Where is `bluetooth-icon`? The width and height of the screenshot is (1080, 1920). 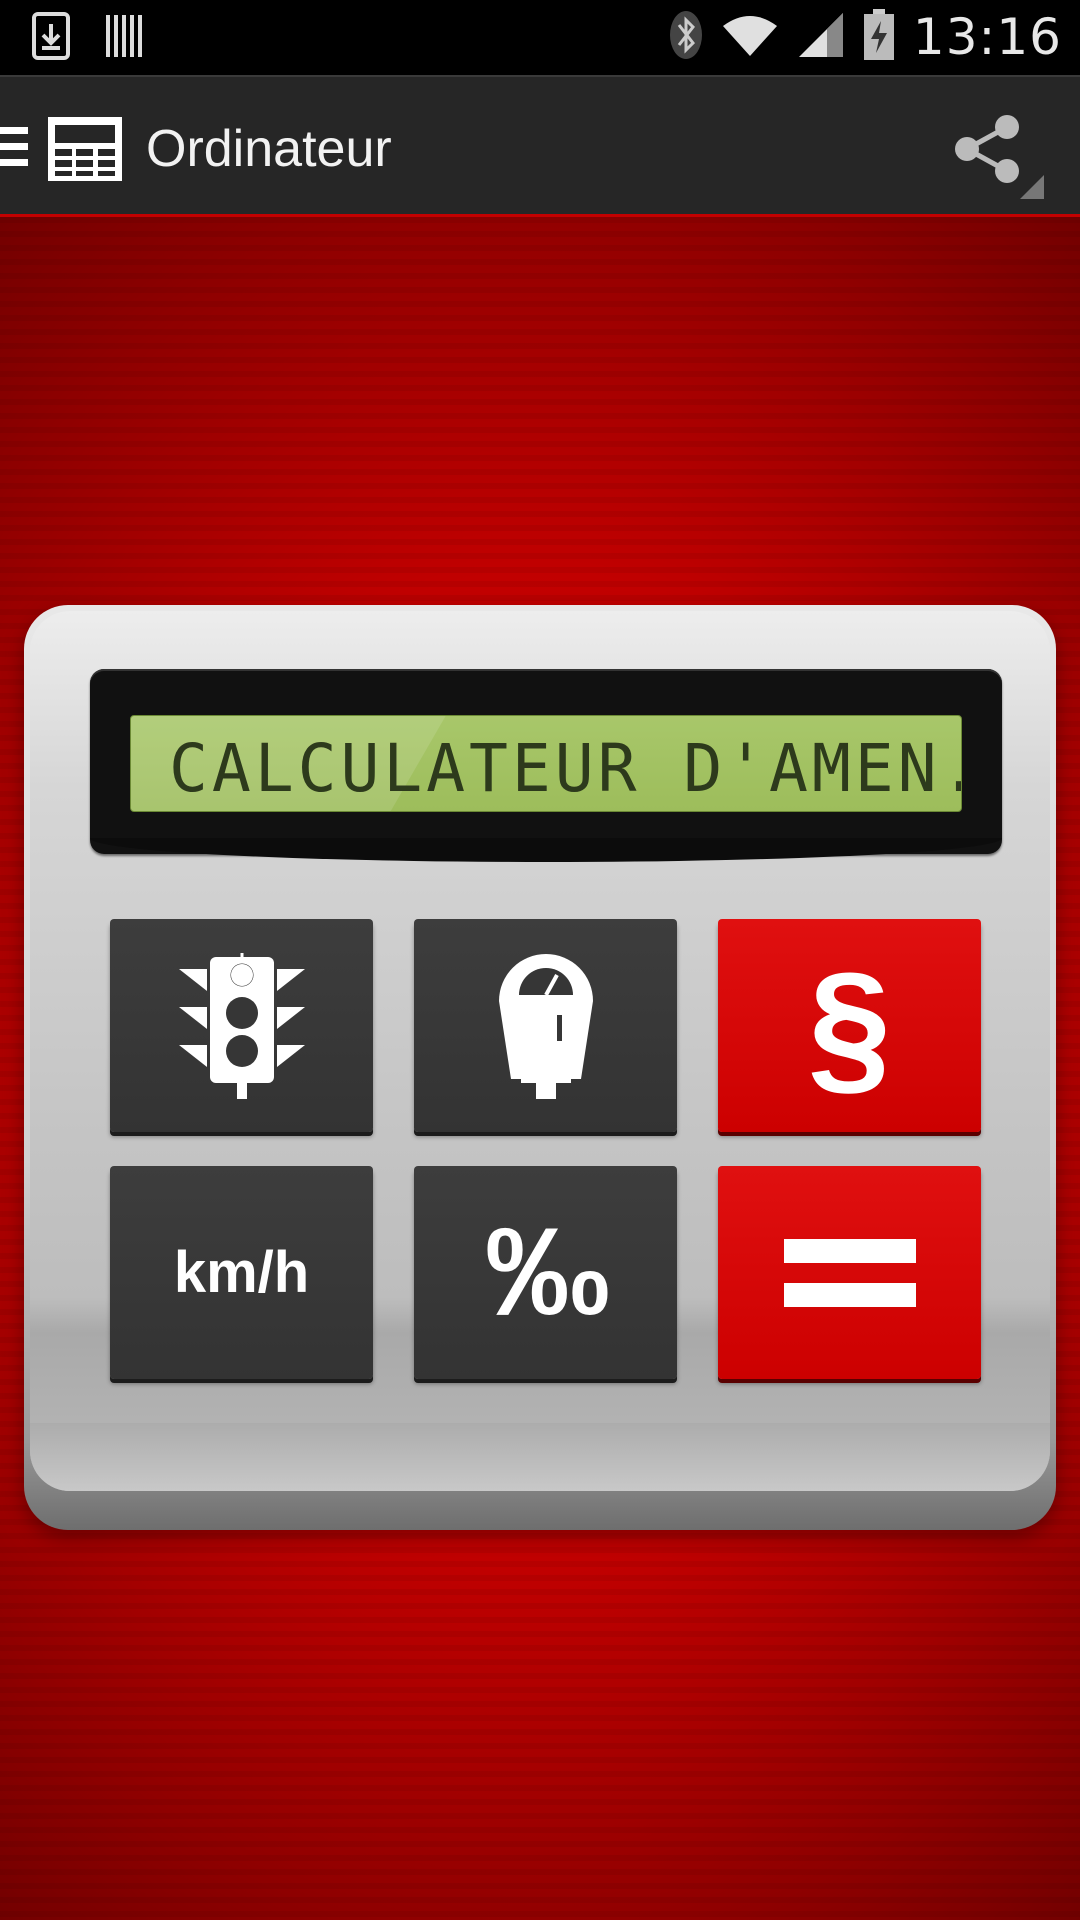
bluetooth-icon is located at coordinates (686, 37).